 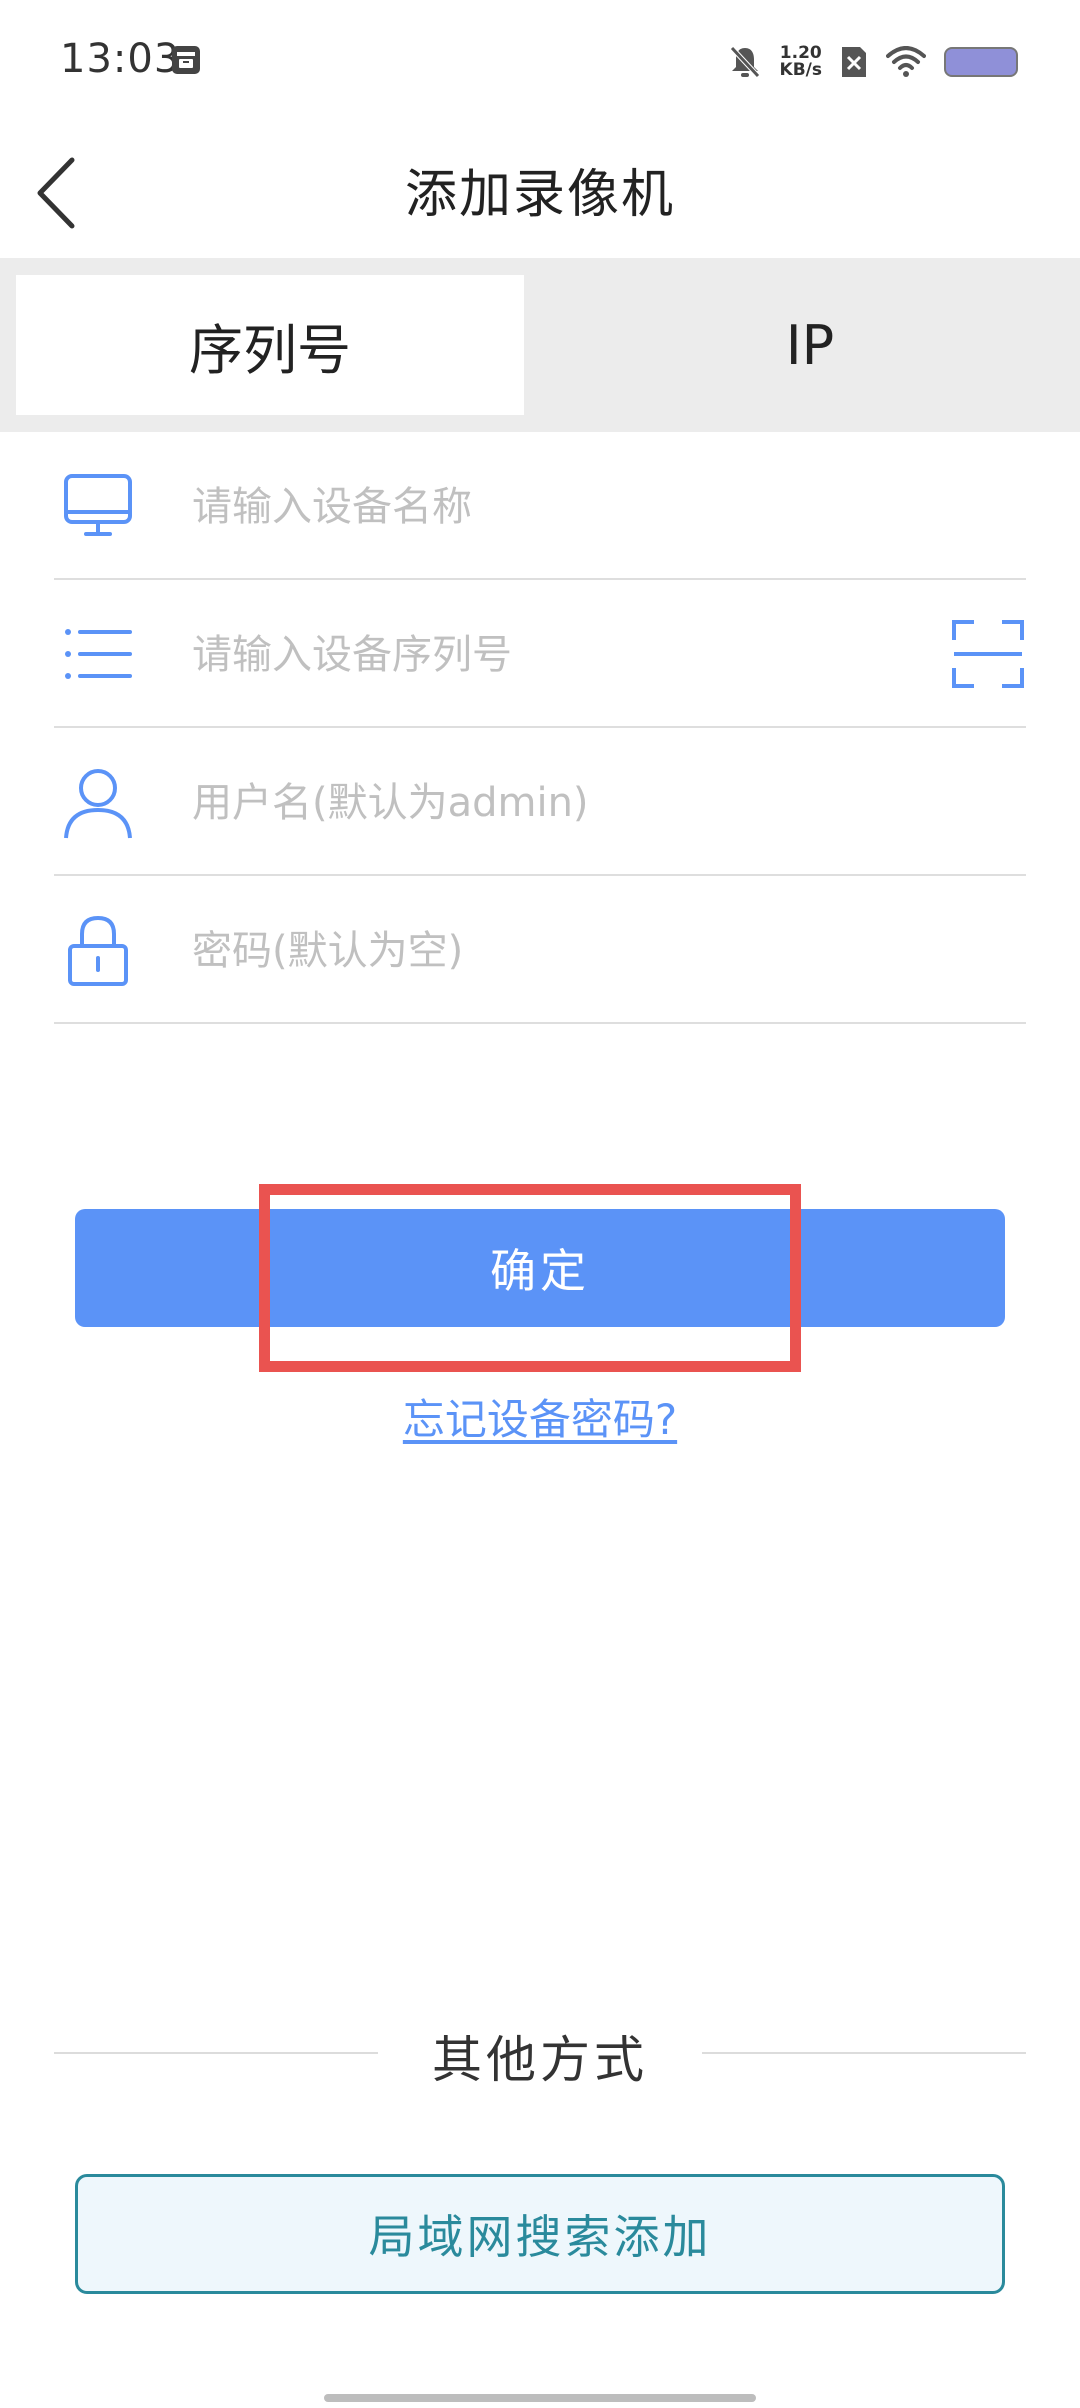 What do you see at coordinates (98, 804) in the screenshot?
I see `user-icon` at bounding box center [98, 804].